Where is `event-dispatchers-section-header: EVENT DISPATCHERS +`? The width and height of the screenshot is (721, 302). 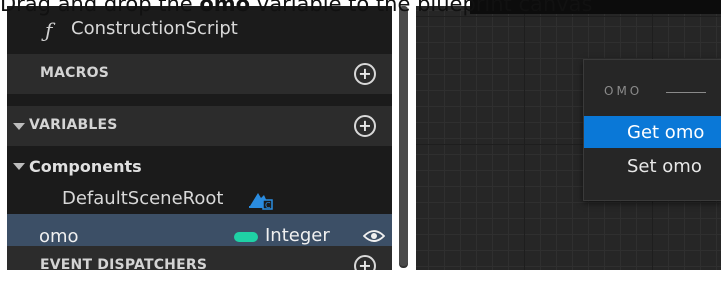
event-dispatchers-section-header: EVENT DISPATCHERS + is located at coordinates (199, 258).